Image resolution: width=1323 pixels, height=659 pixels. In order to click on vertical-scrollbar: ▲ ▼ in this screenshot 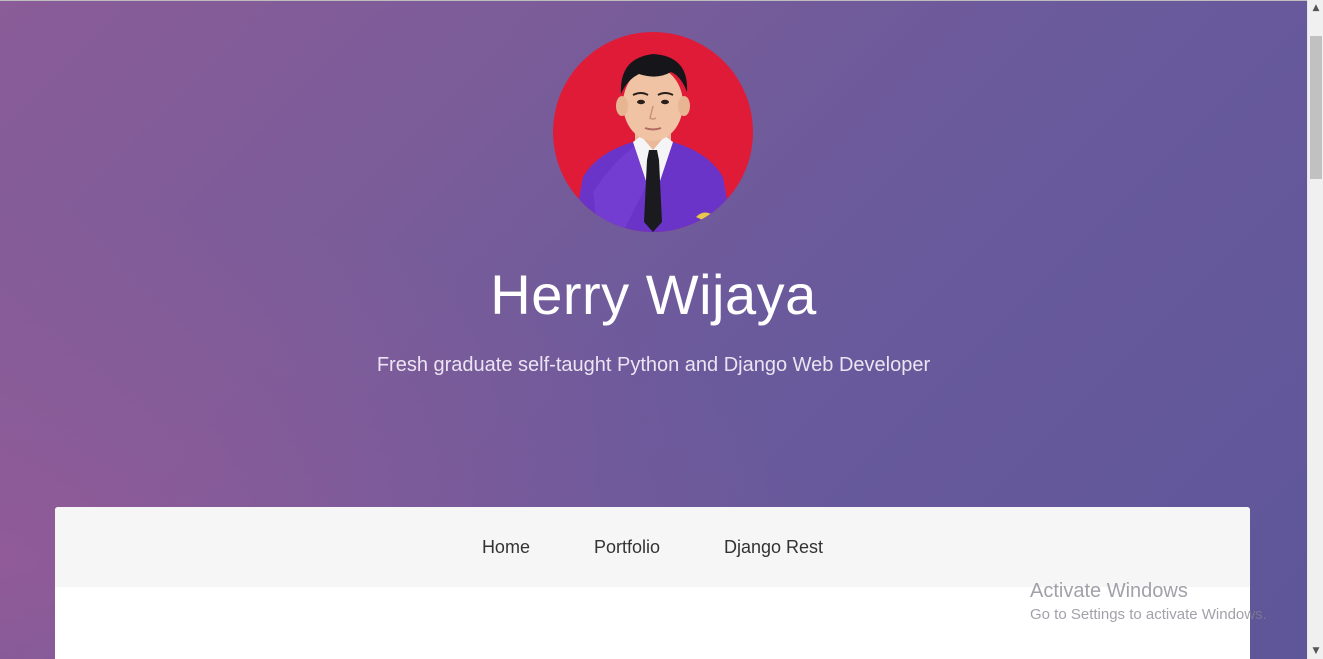, I will do `click(1315, 329)`.